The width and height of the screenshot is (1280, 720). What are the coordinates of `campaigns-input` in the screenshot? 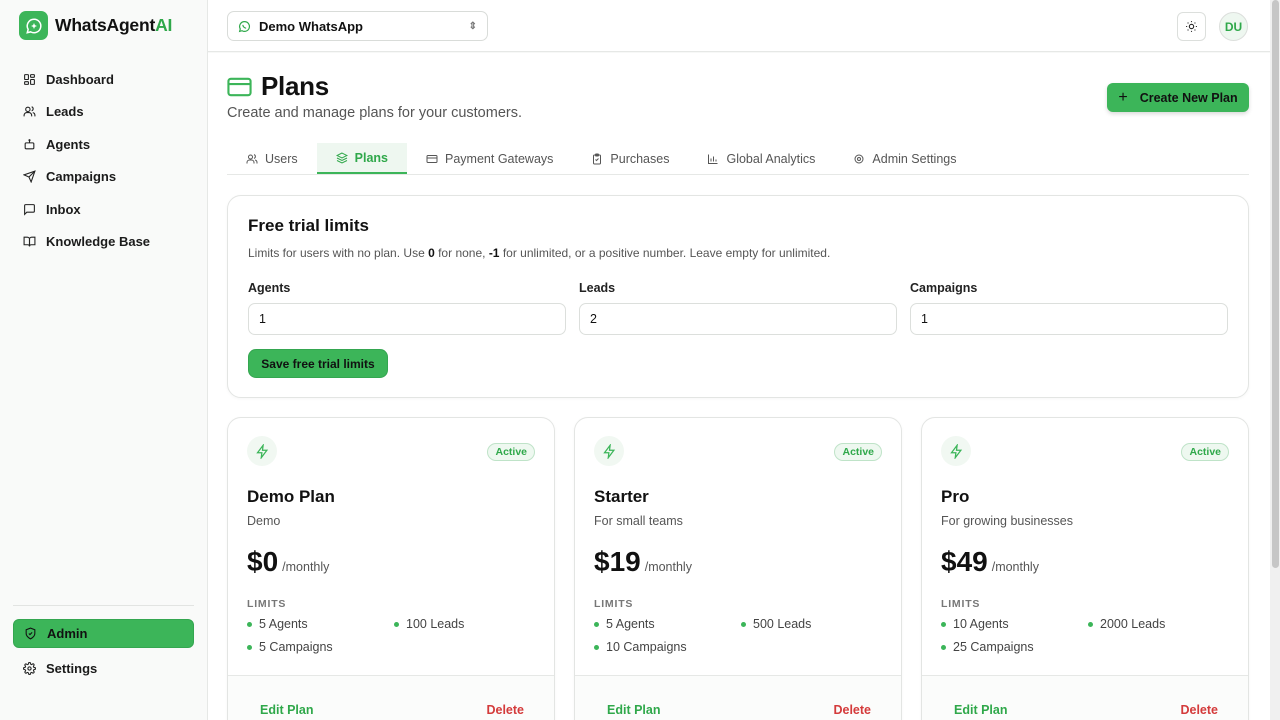 It's located at (1069, 319).